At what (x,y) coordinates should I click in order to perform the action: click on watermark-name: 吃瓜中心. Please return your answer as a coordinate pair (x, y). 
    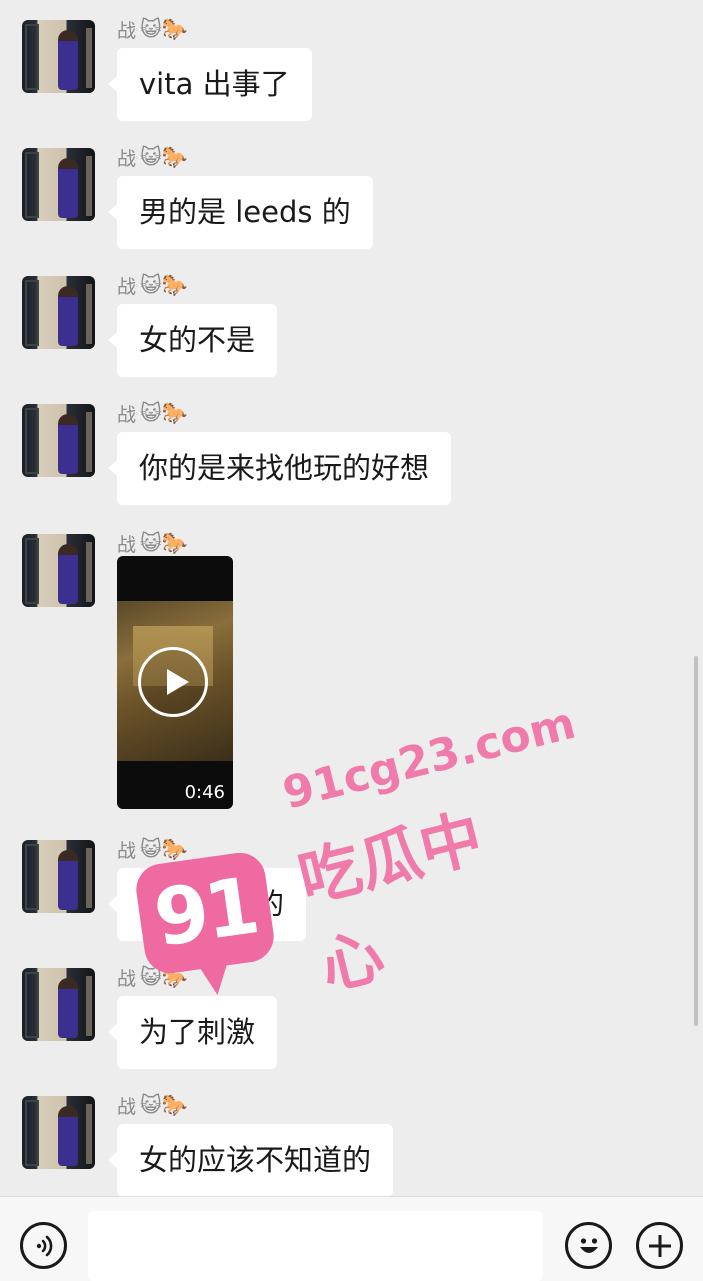
    Looking at the image, I should click on (390, 902).